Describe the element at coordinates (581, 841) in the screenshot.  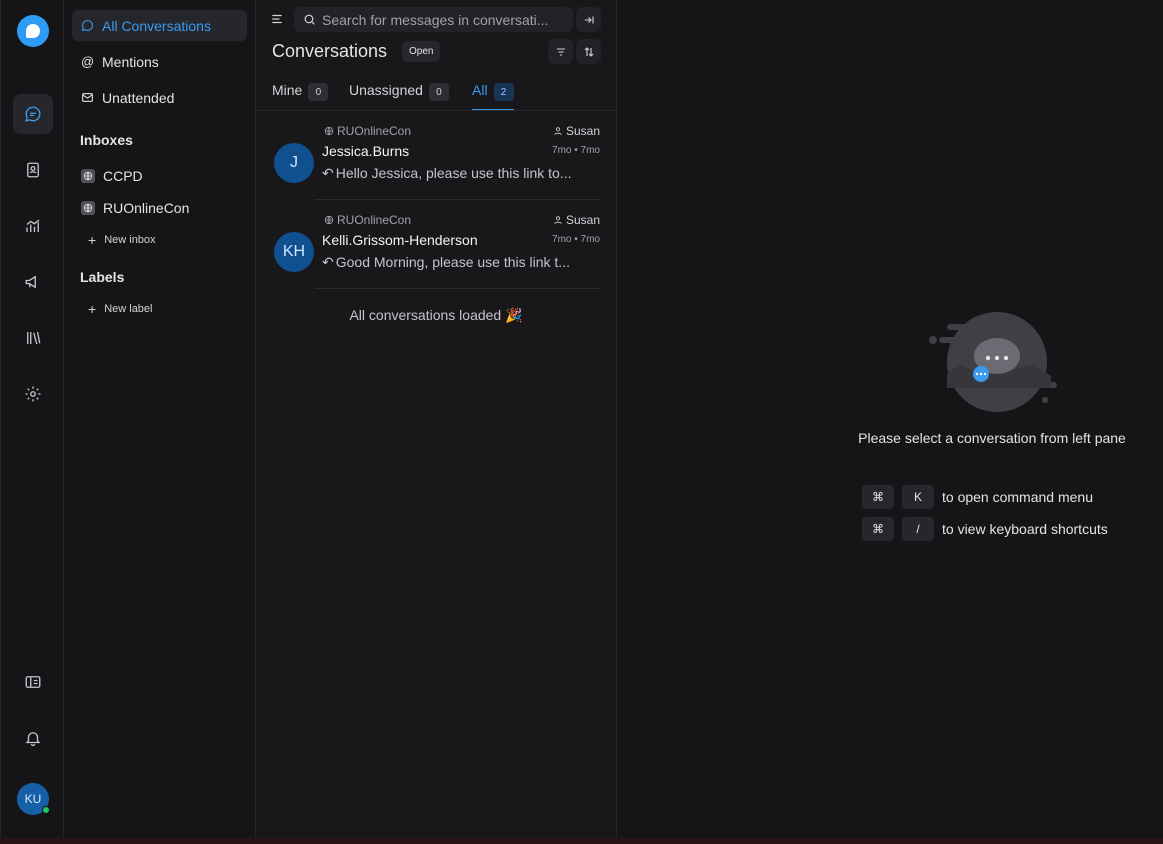
I see `window-bottom-edge` at that location.